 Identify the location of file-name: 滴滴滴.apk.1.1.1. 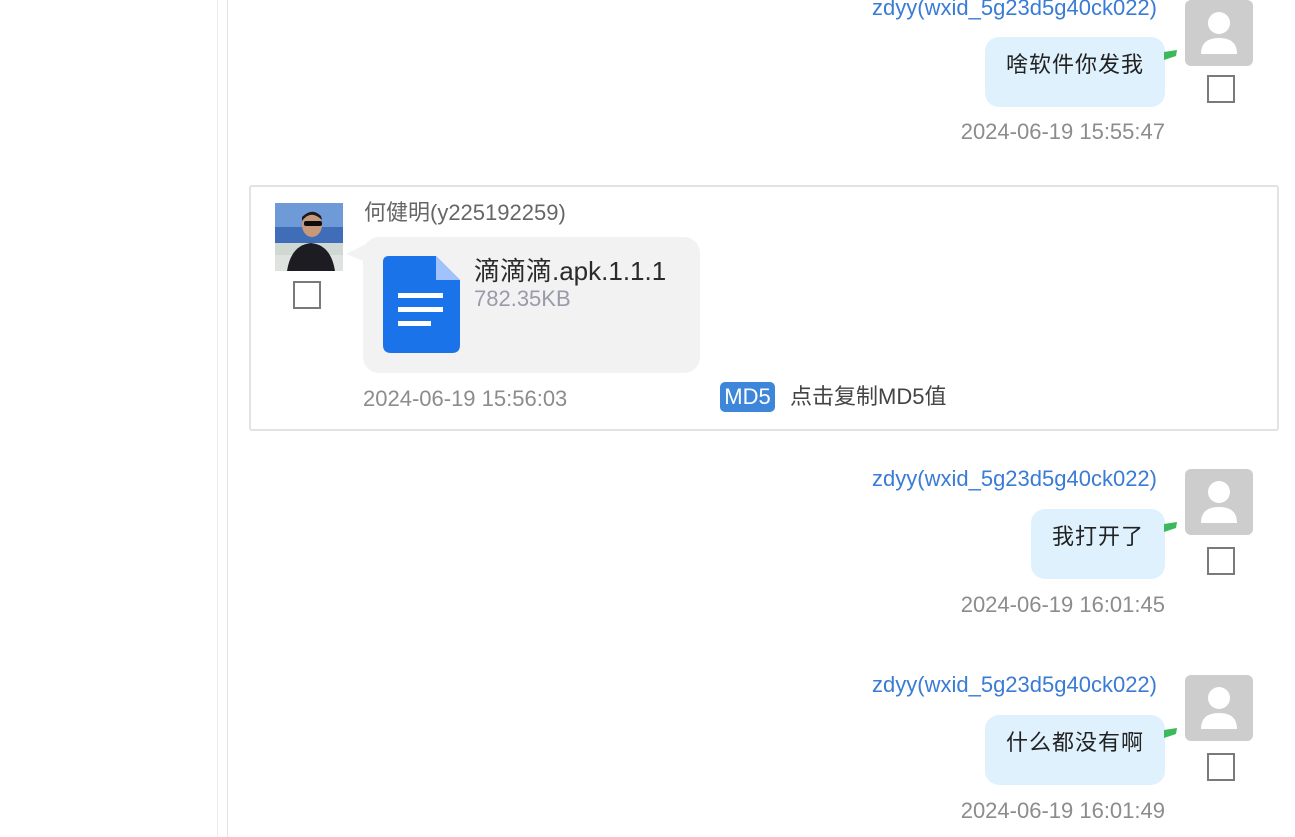
(570, 271).